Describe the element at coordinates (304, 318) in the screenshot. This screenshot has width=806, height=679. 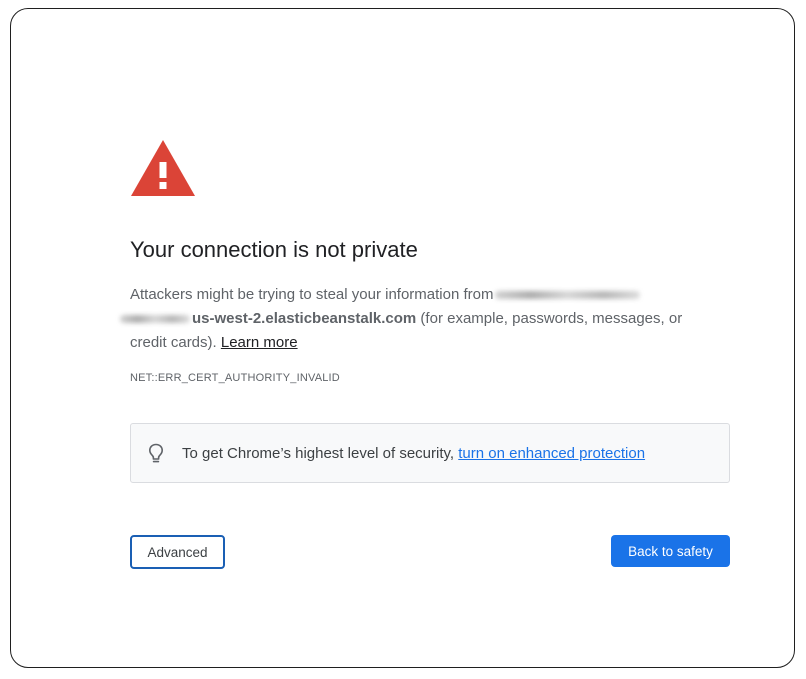
I see `hostname: us-west-2.elasticbeanstalk.com` at that location.